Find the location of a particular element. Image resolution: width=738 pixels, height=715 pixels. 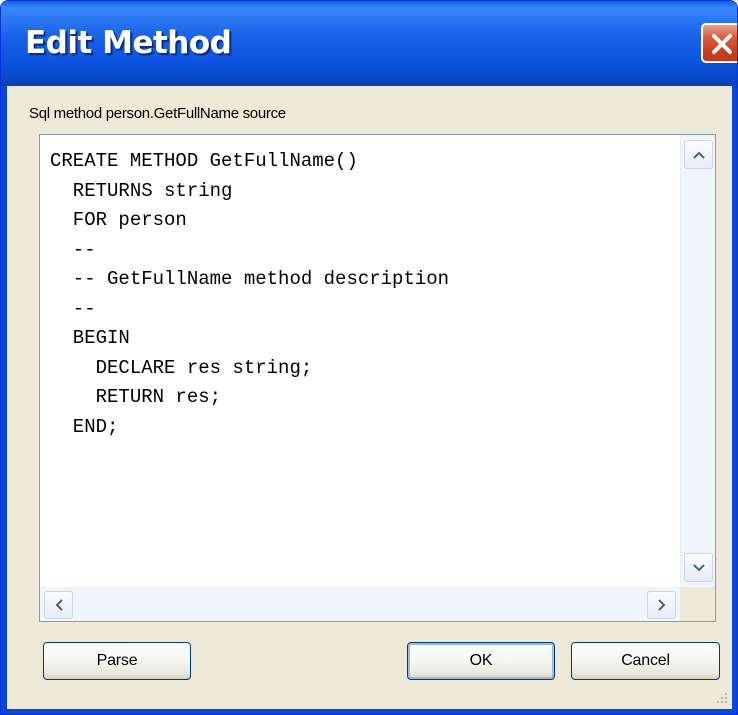

title-bar: Edit Method is located at coordinates (369, 43).